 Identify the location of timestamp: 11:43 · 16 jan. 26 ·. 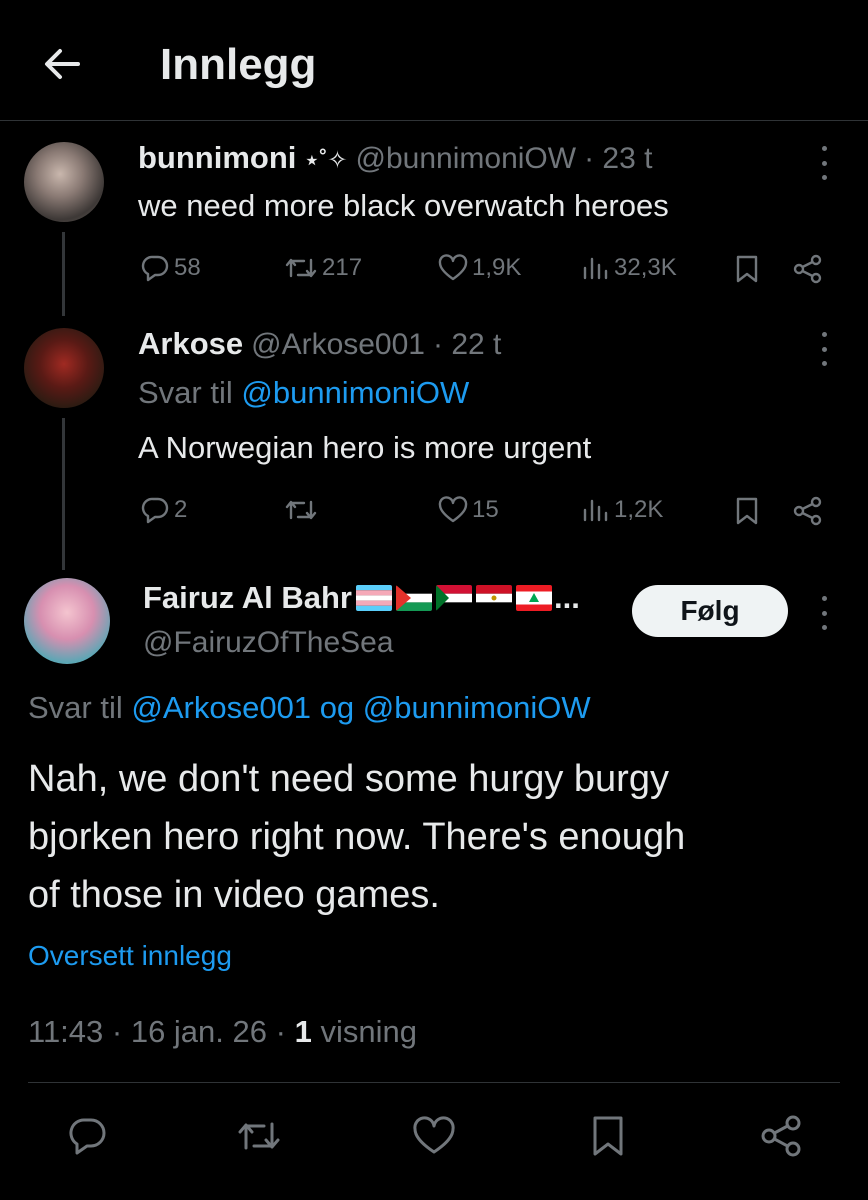
(157, 1031).